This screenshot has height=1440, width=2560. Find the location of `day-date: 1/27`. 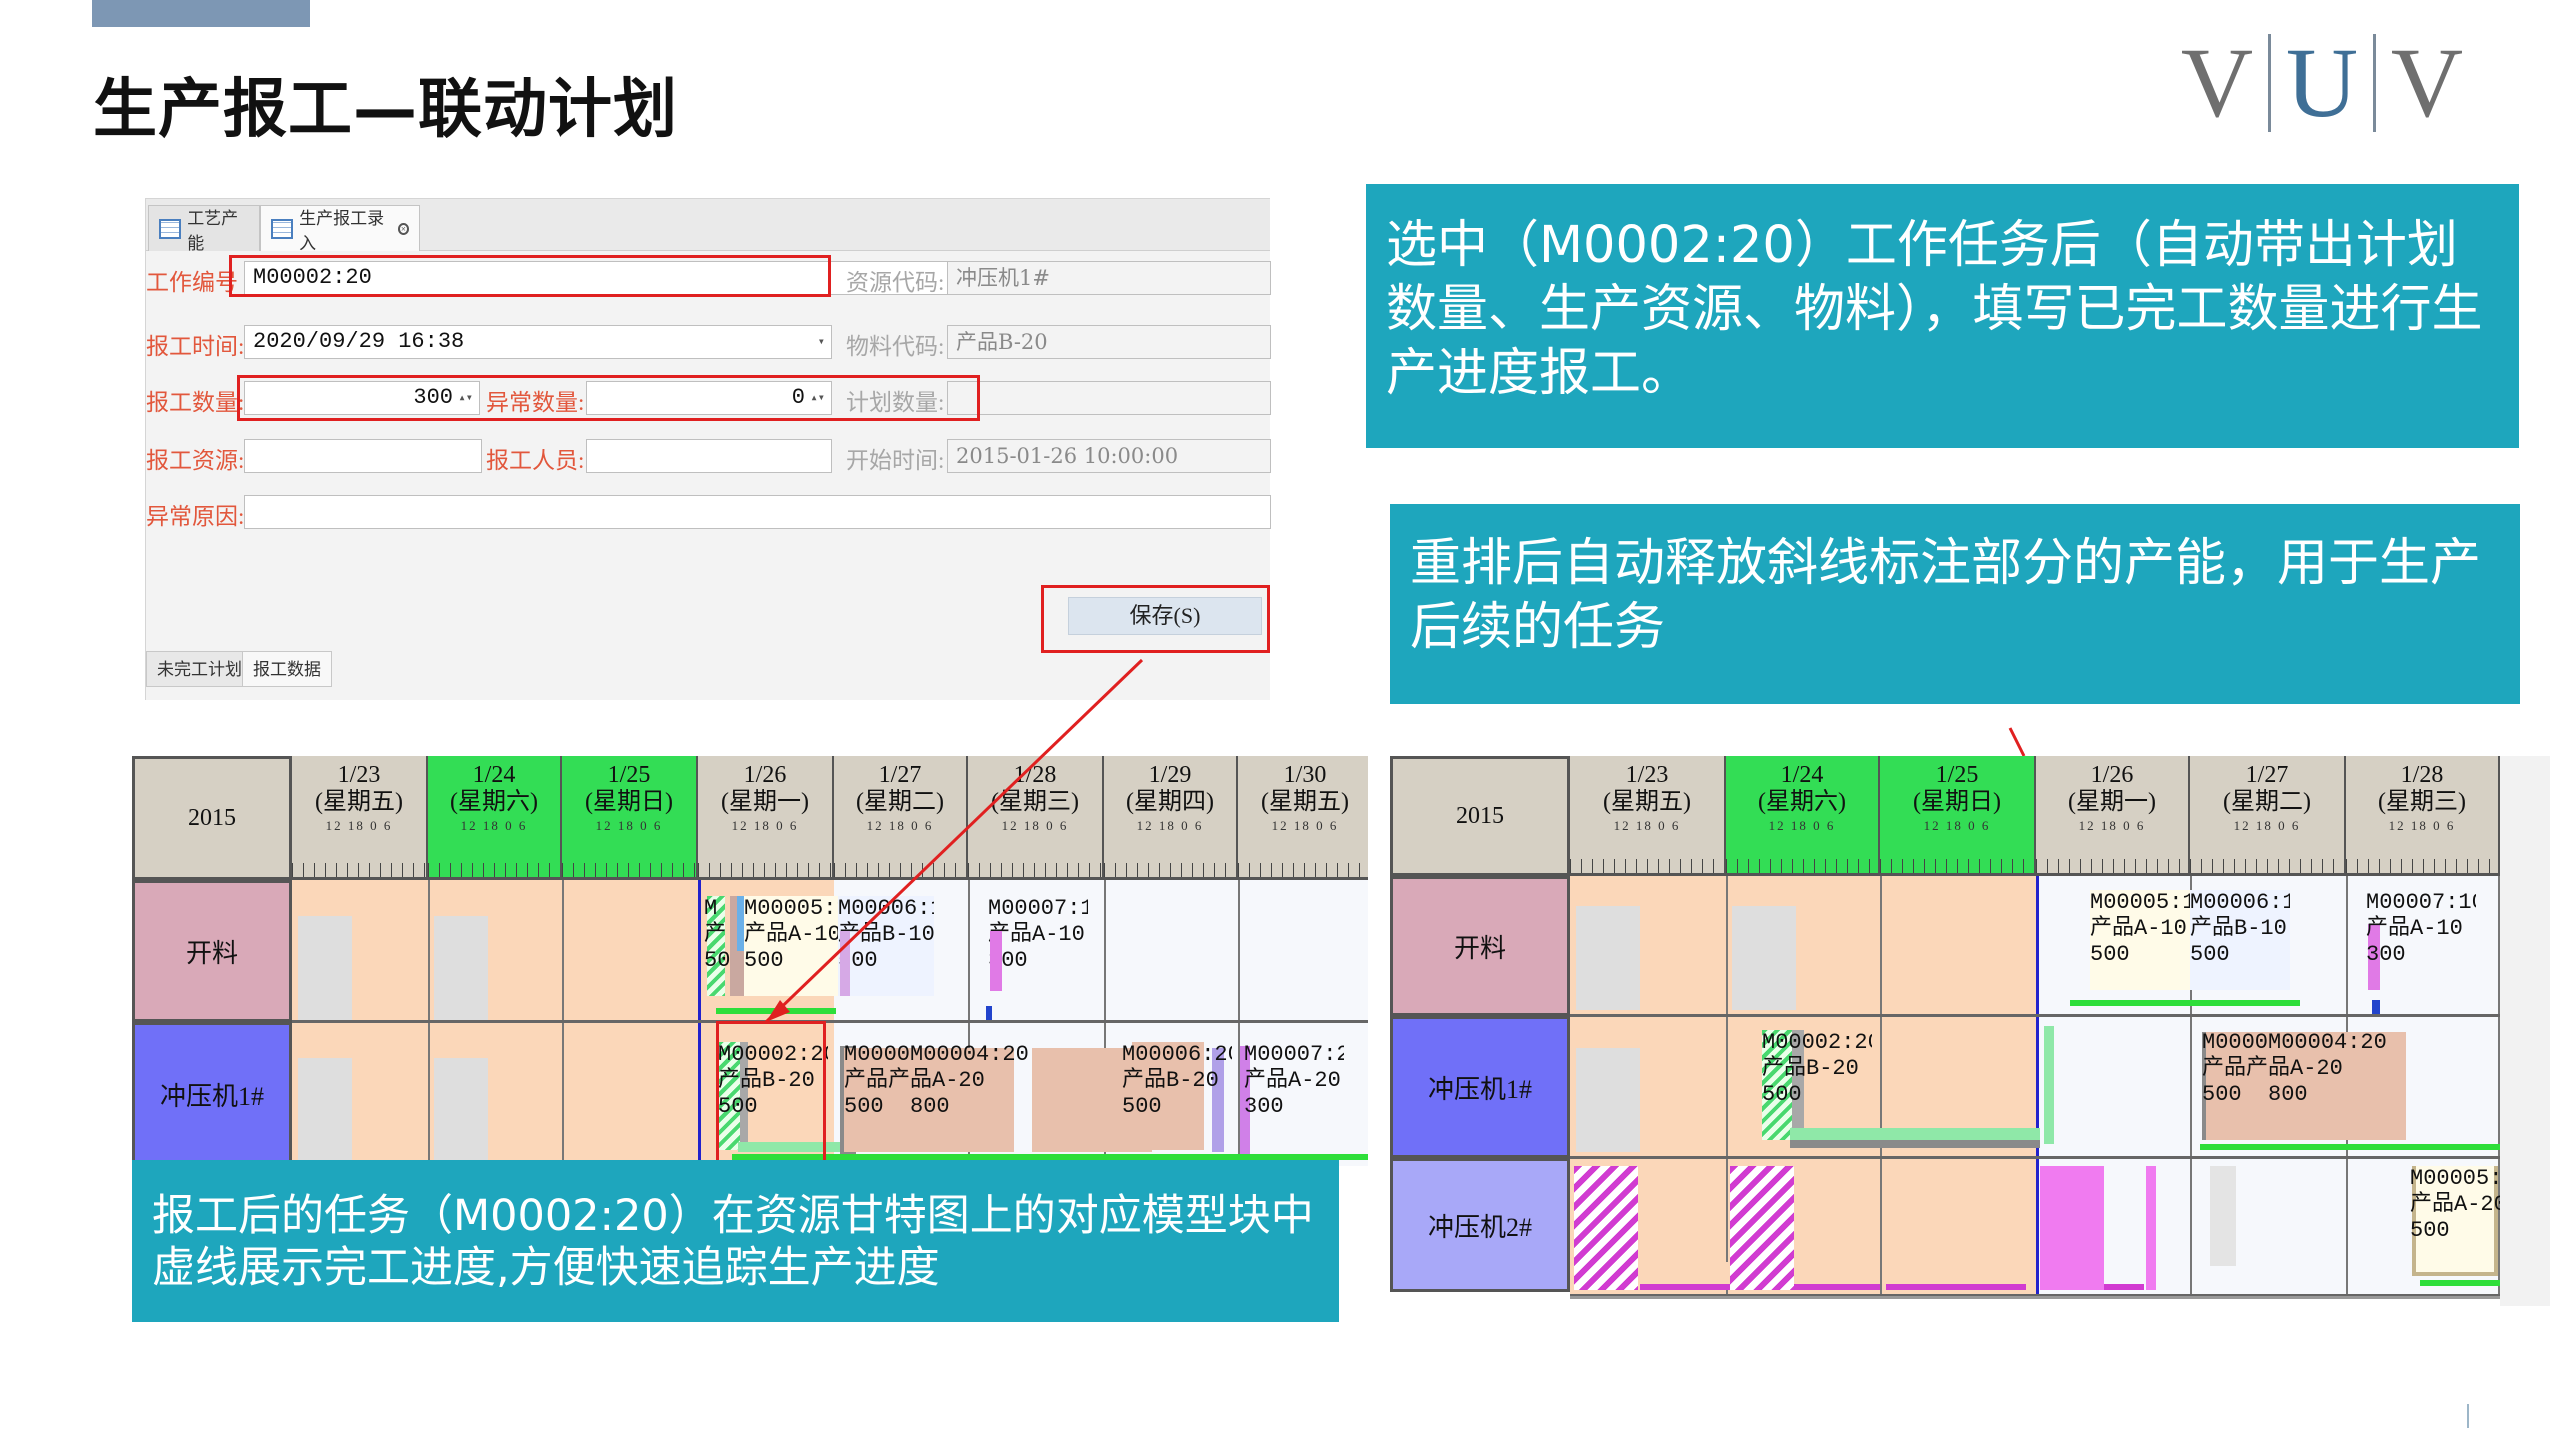

day-date: 1/27 is located at coordinates (900, 775).